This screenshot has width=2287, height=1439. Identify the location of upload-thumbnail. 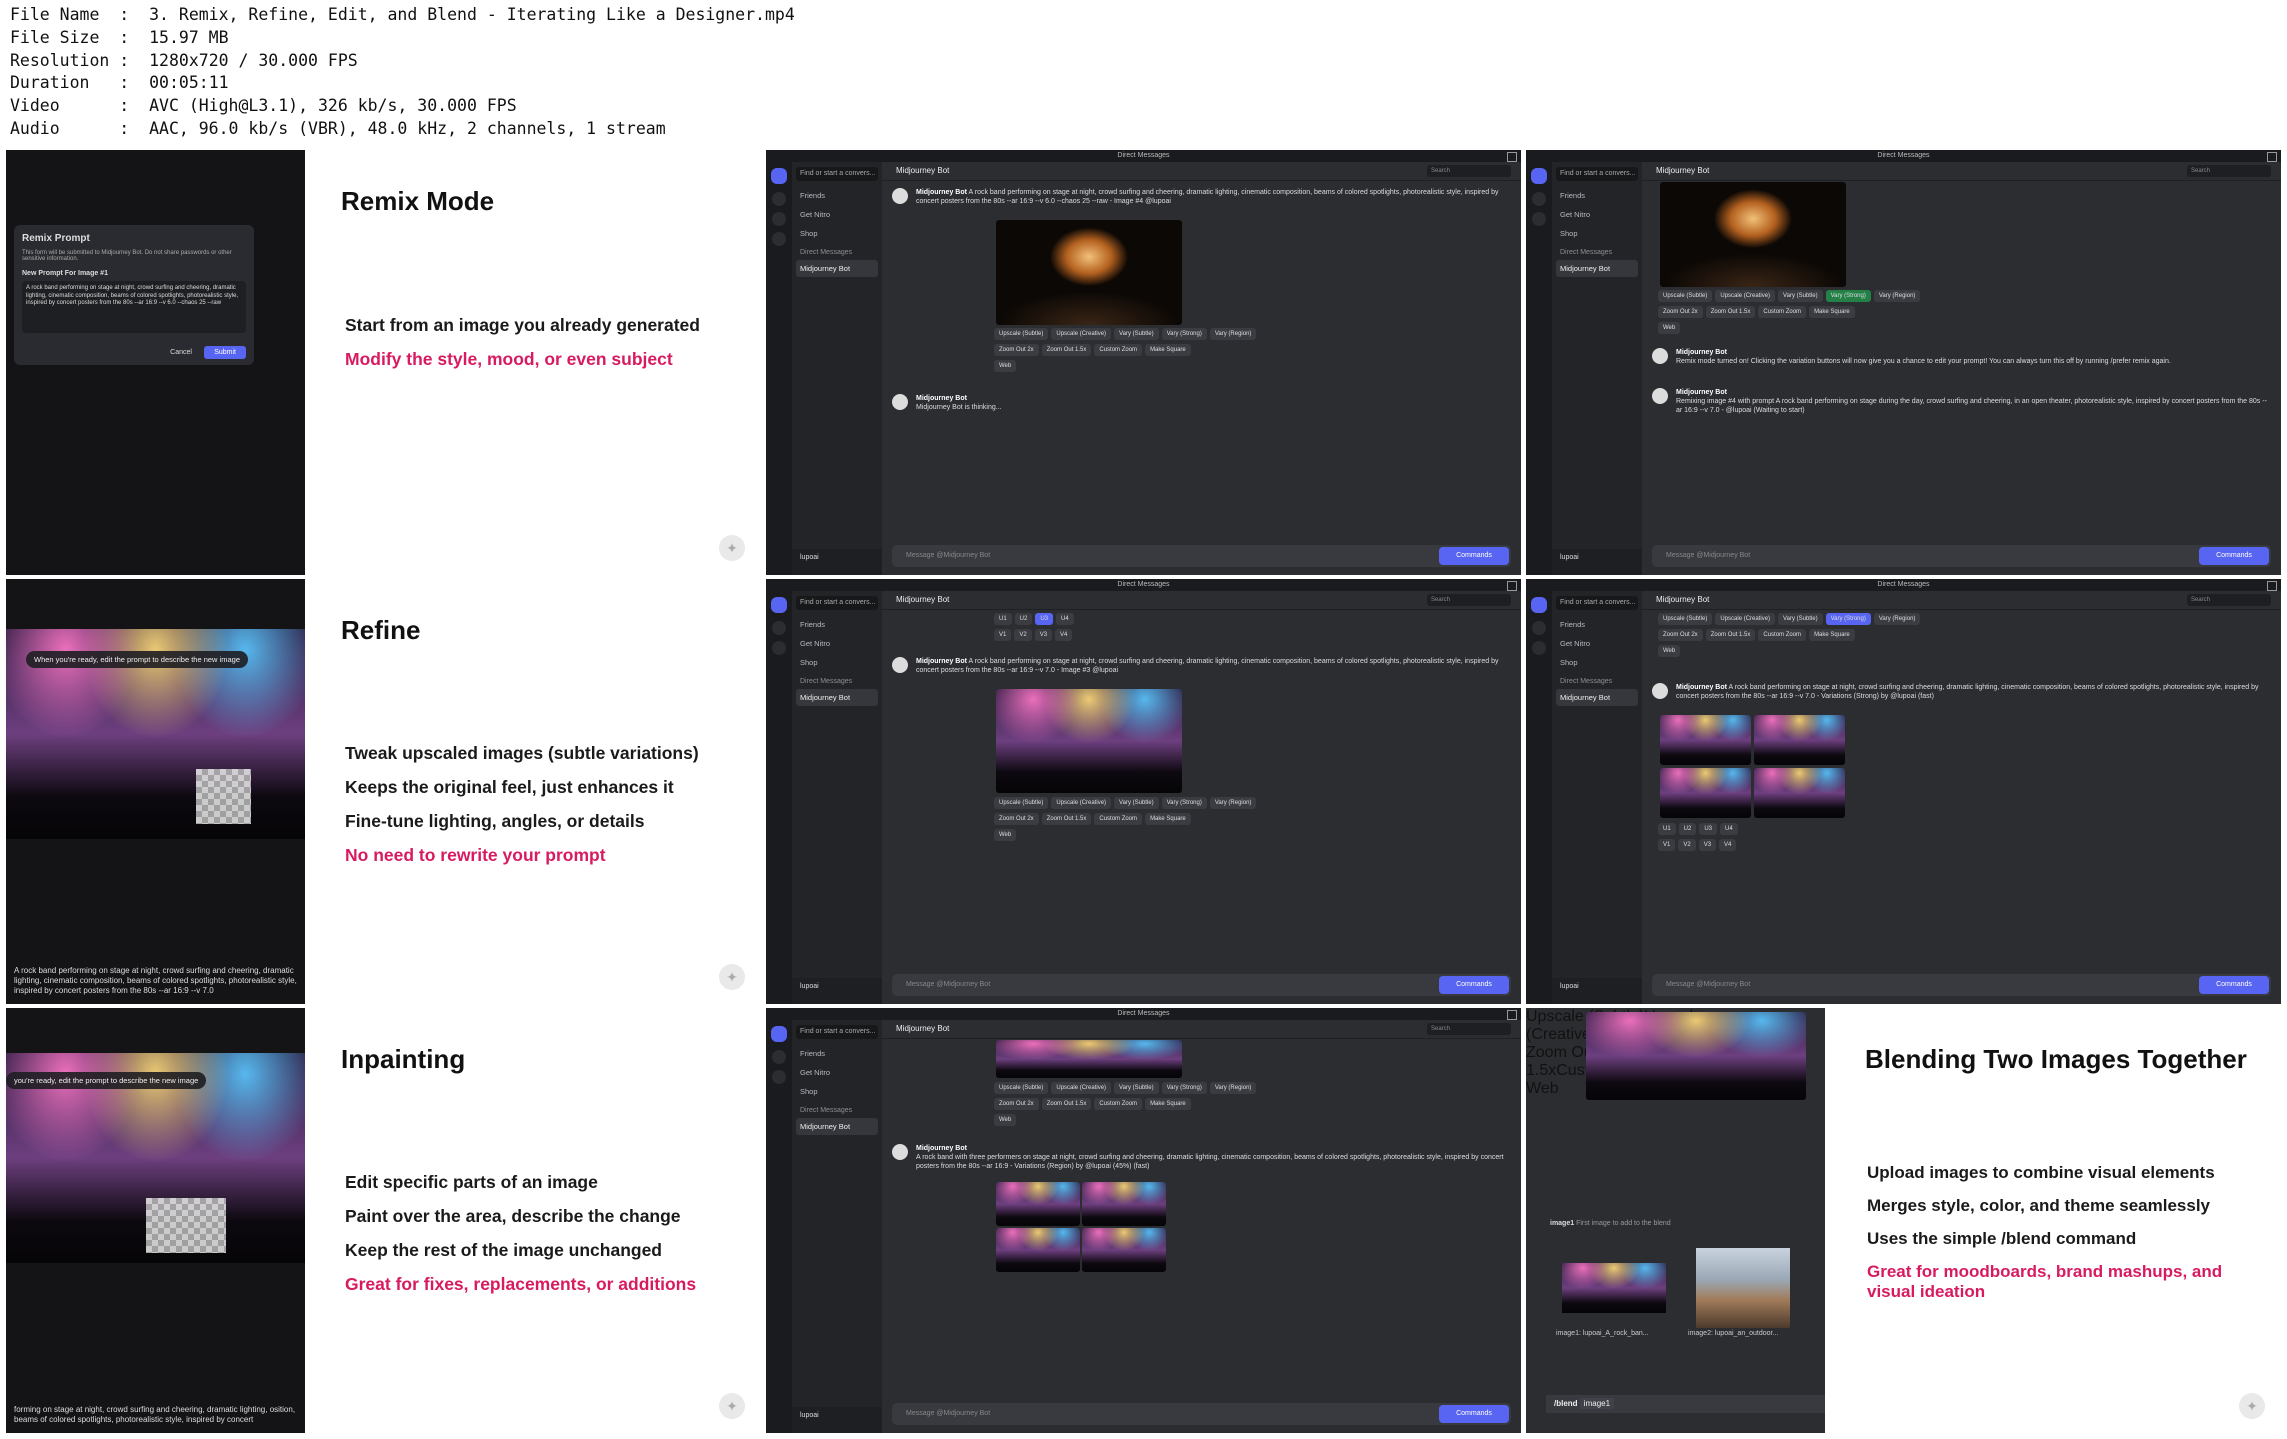
(1614, 1288).